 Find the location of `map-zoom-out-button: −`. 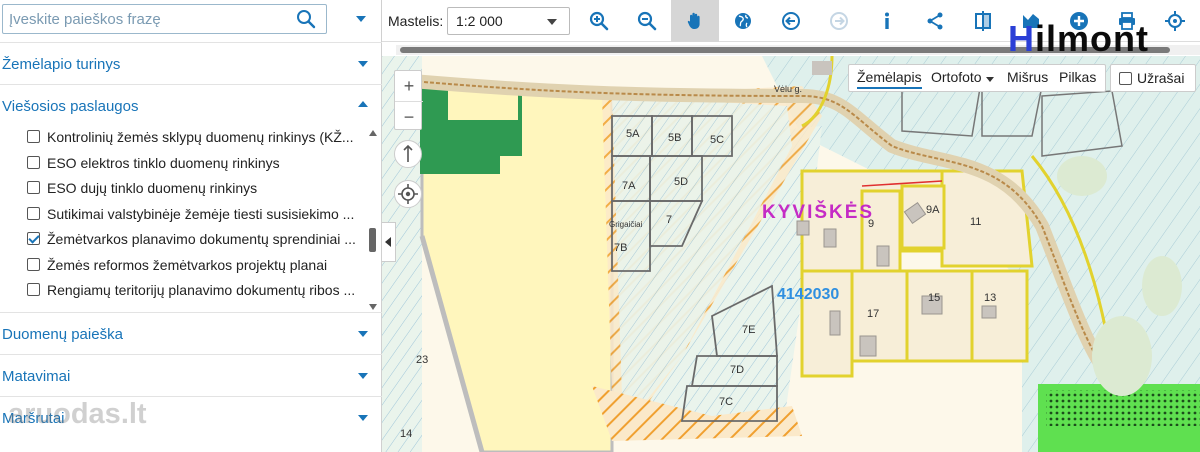

map-zoom-out-button: − is located at coordinates (409, 116).